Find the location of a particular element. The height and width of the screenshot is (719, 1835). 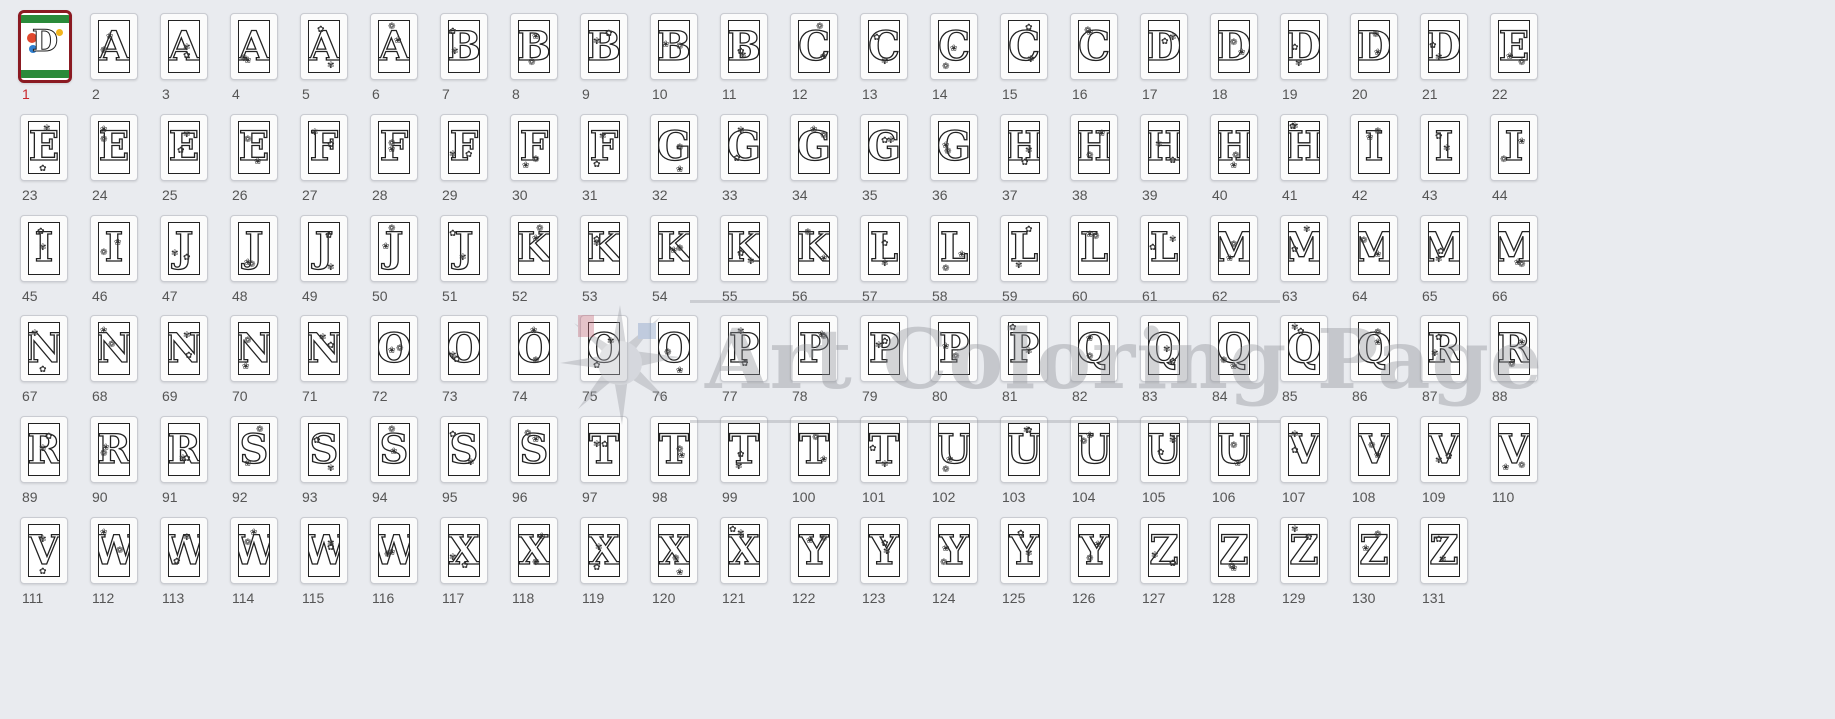

page-thumbnail: B ❁ ❀ is located at coordinates (534, 46).